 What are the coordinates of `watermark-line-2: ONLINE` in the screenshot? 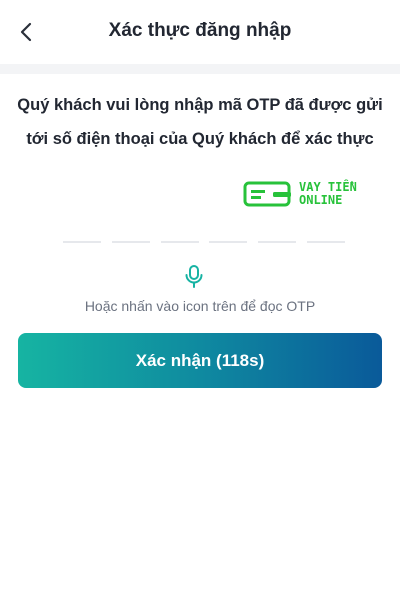 It's located at (321, 200).